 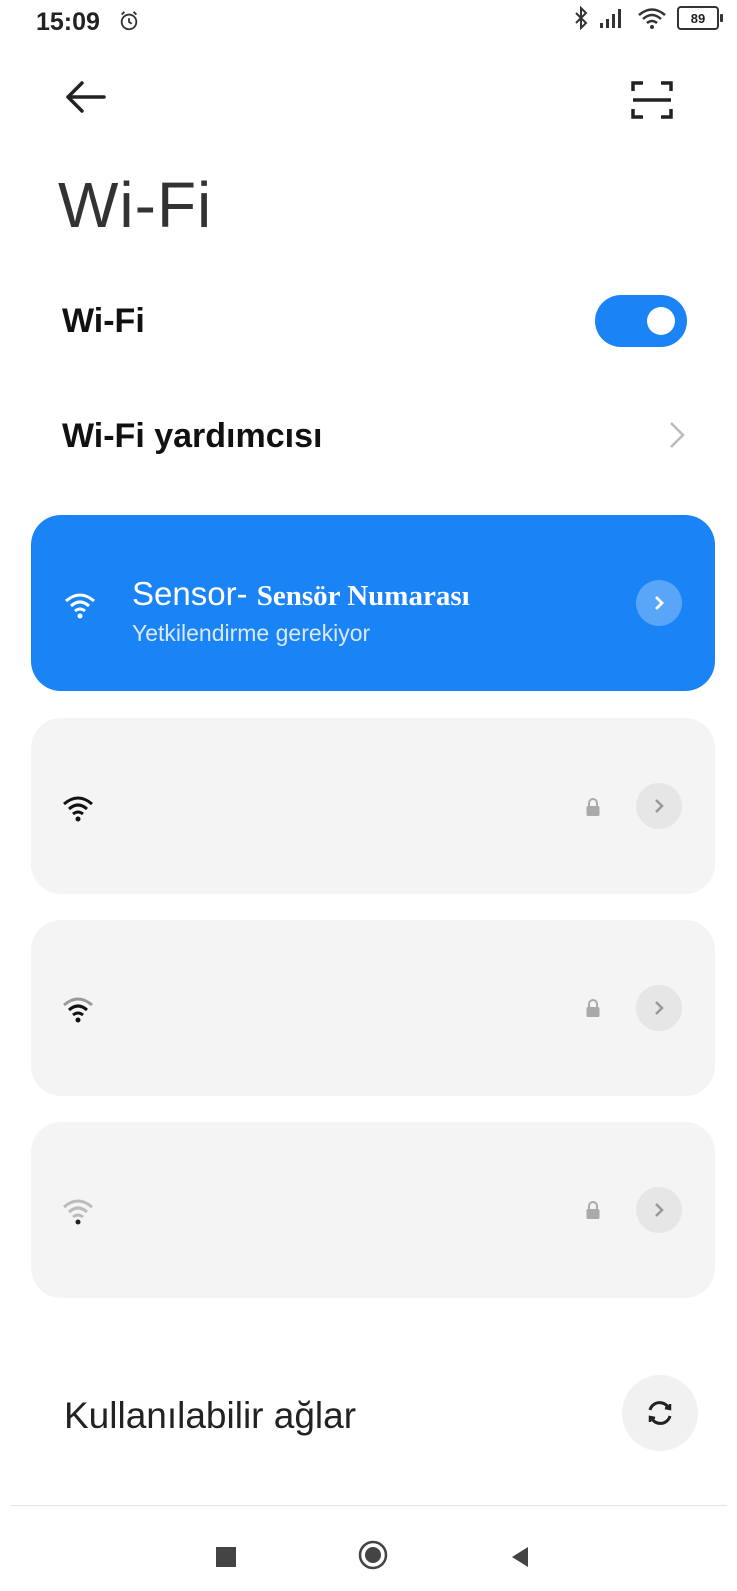 I want to click on status-time: 15:09, so click(x=68, y=22).